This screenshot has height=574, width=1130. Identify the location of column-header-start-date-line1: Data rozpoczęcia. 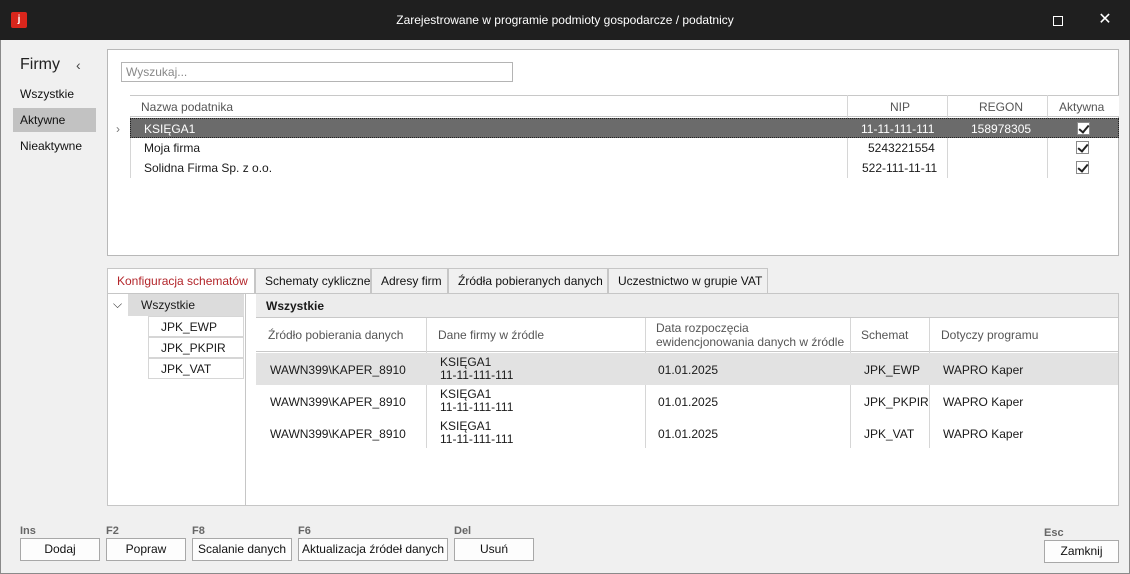
(702, 328).